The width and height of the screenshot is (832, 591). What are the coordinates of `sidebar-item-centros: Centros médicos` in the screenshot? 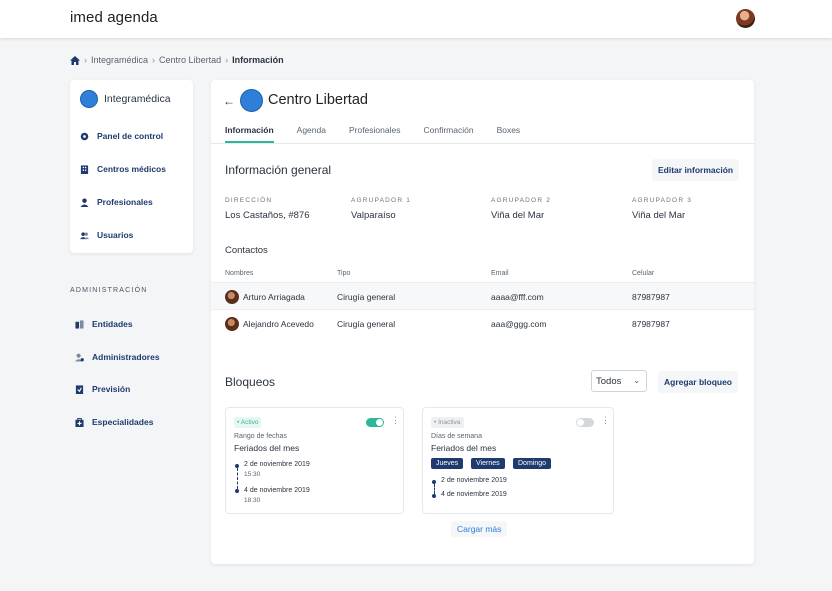 It's located at (123, 169).